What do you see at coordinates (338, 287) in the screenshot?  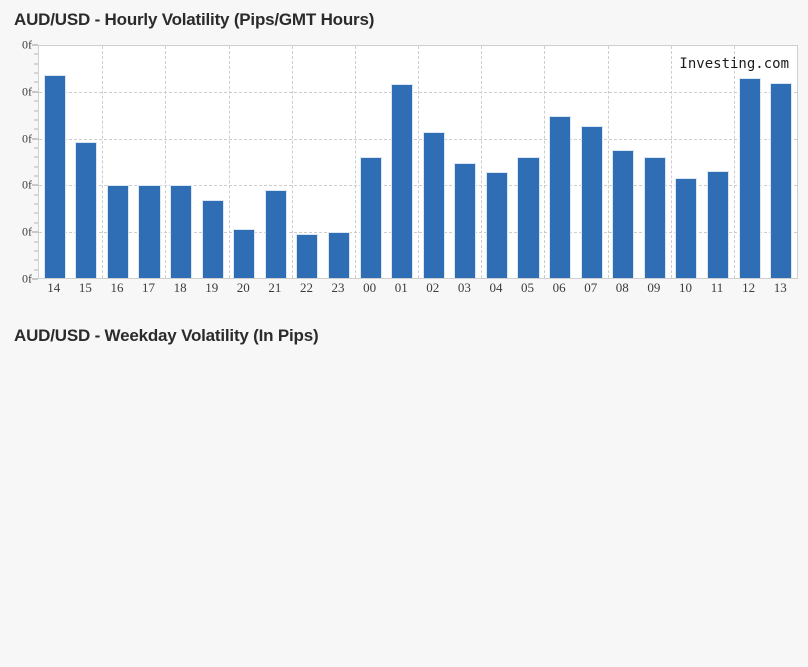 I see `x-axis-label: 23` at bounding box center [338, 287].